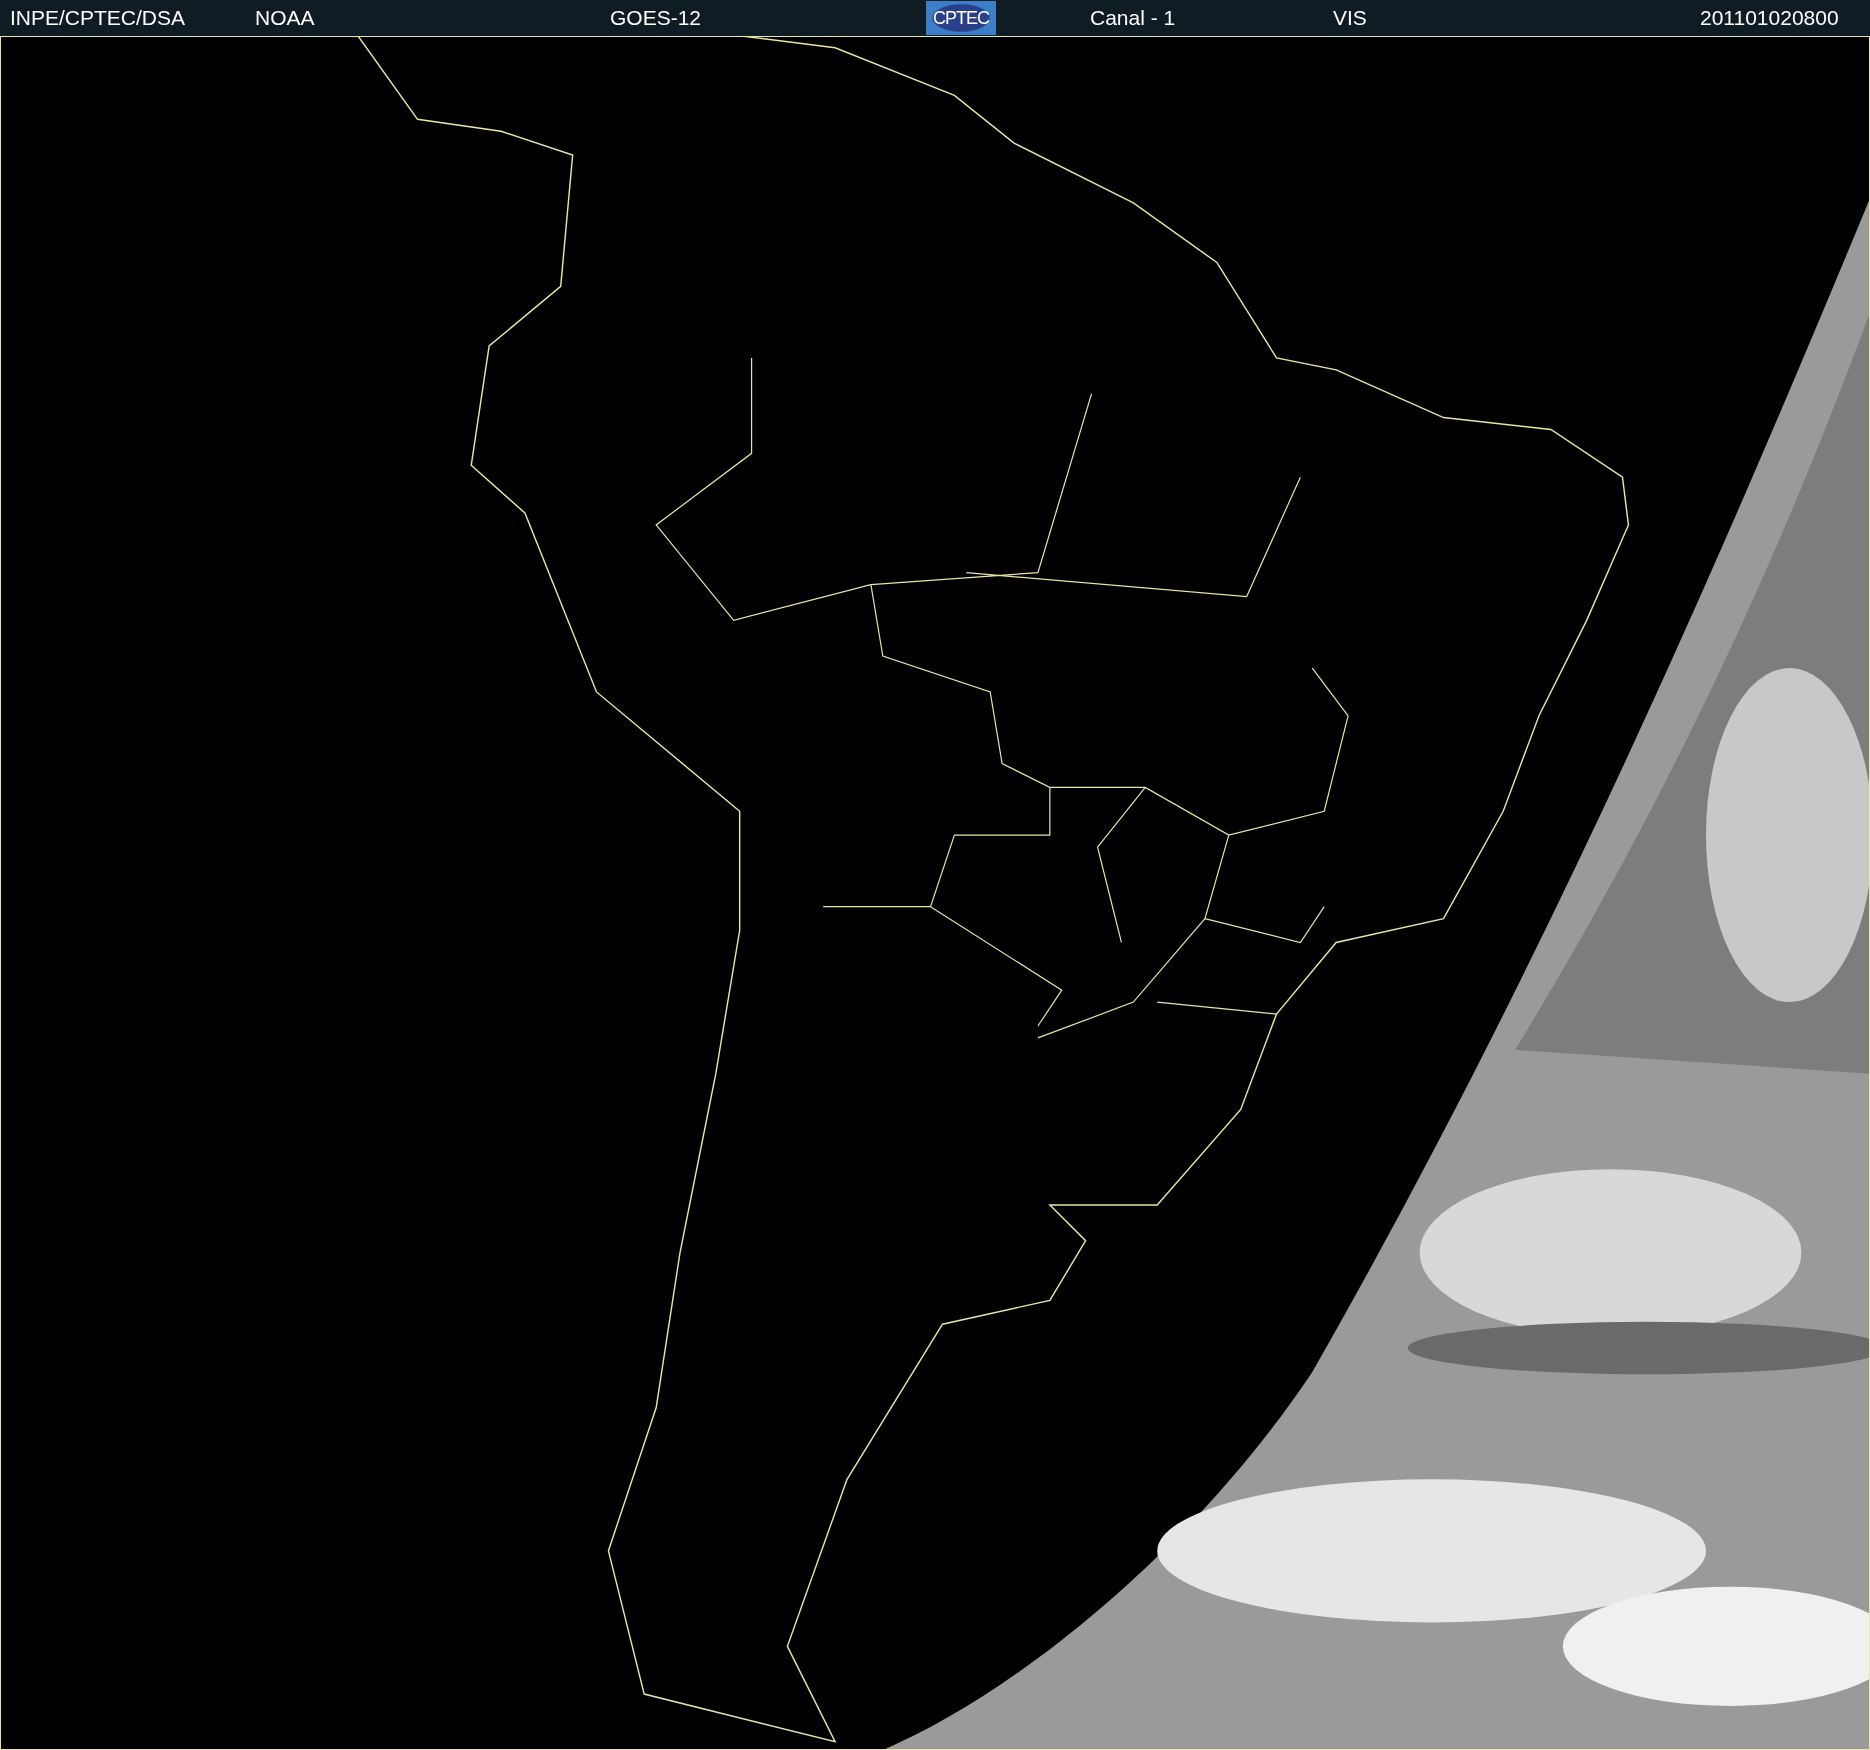 The image size is (1870, 1750). I want to click on header-text: INPE/CPTEC/DSA, so click(98, 18).